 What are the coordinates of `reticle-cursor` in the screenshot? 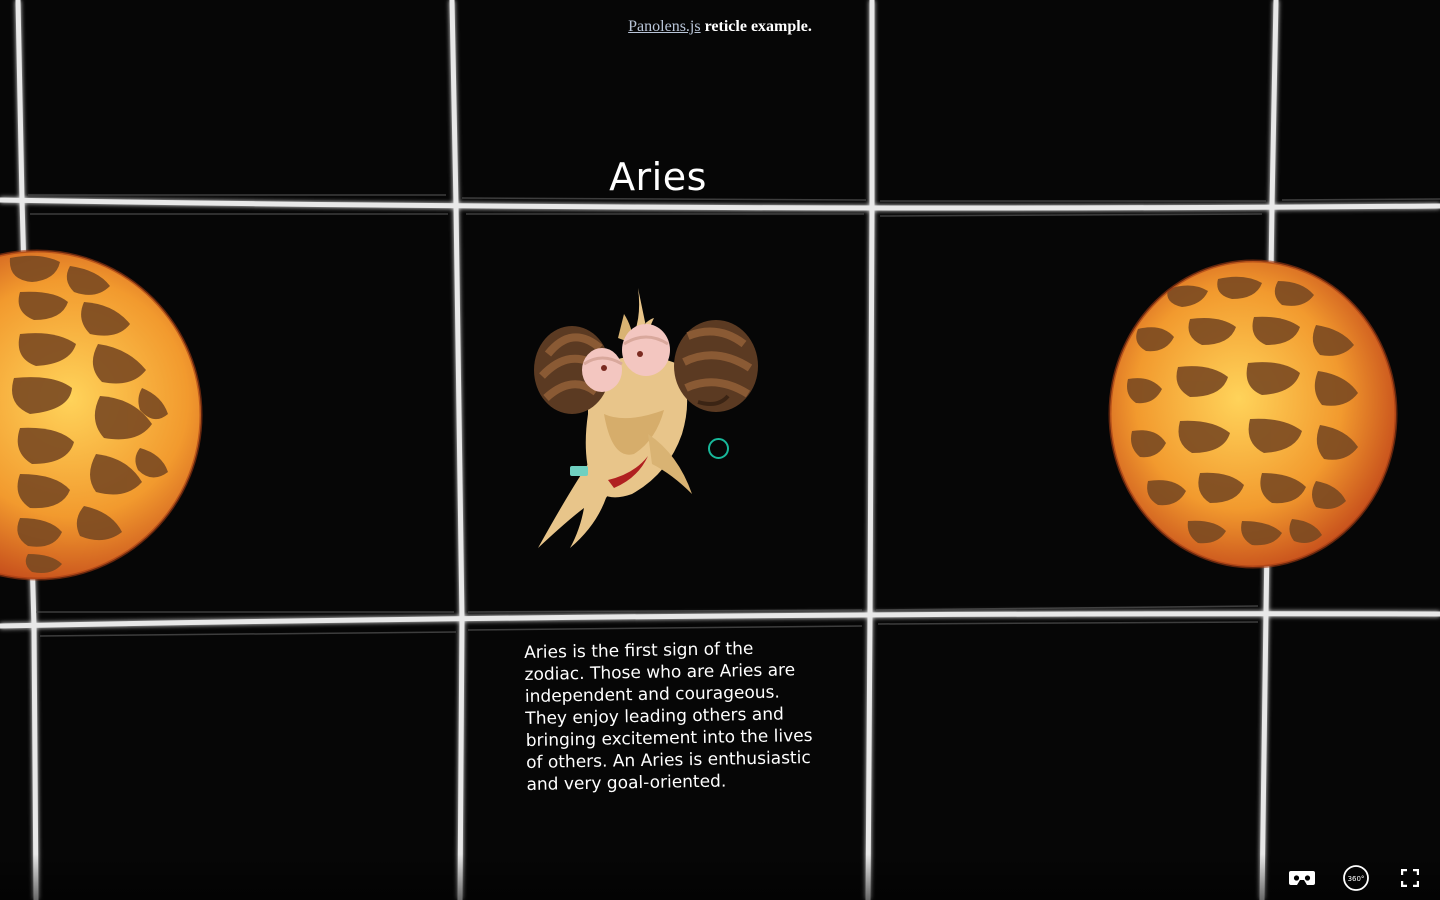 It's located at (718, 448).